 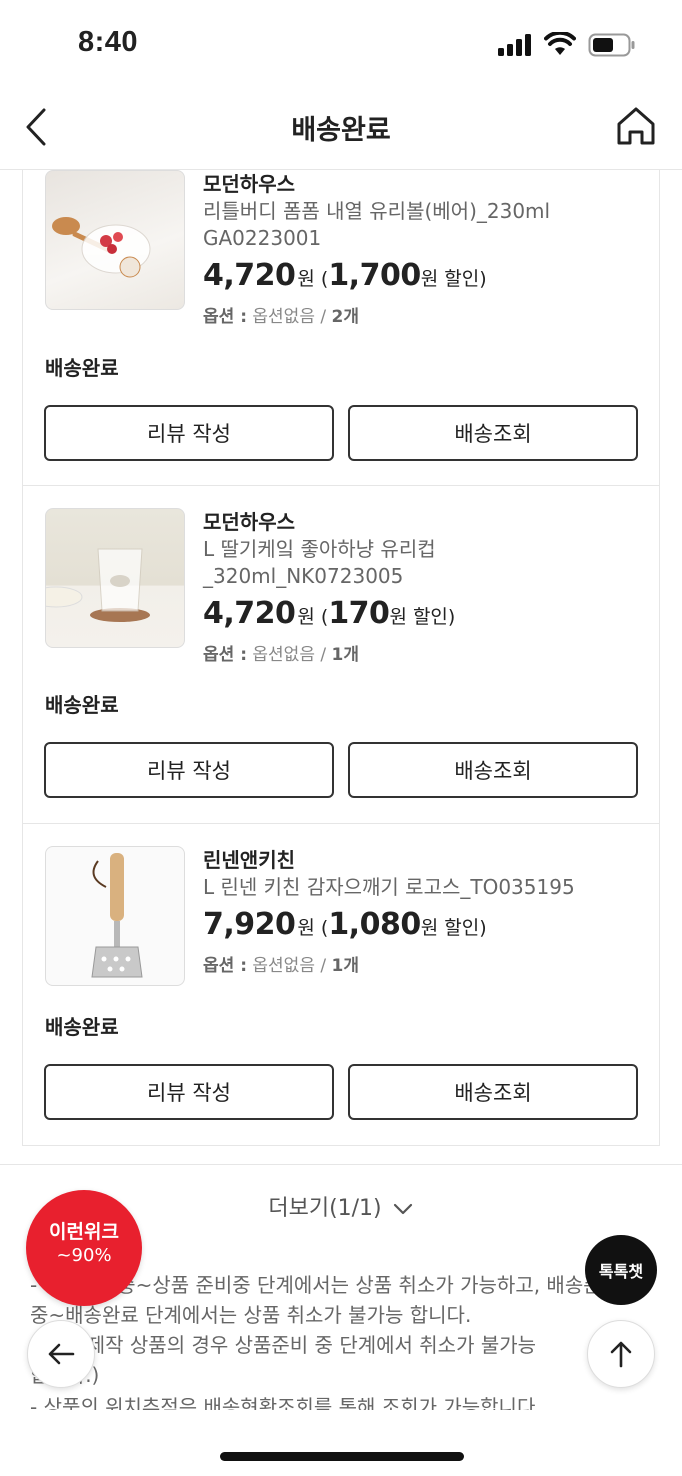 What do you see at coordinates (249, 924) in the screenshot?
I see `sale-price: 7,920` at bounding box center [249, 924].